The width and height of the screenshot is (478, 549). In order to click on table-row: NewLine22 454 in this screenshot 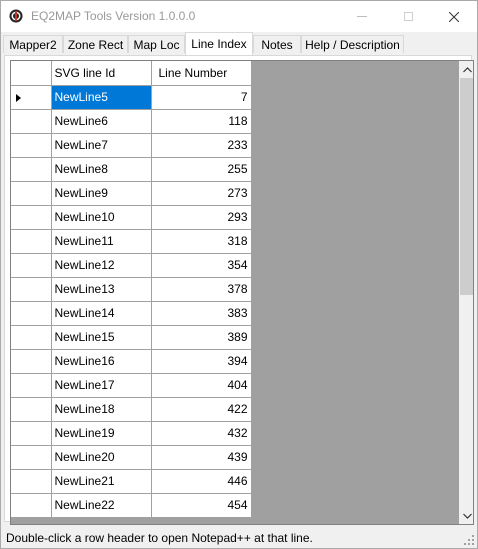, I will do `click(131, 505)`.